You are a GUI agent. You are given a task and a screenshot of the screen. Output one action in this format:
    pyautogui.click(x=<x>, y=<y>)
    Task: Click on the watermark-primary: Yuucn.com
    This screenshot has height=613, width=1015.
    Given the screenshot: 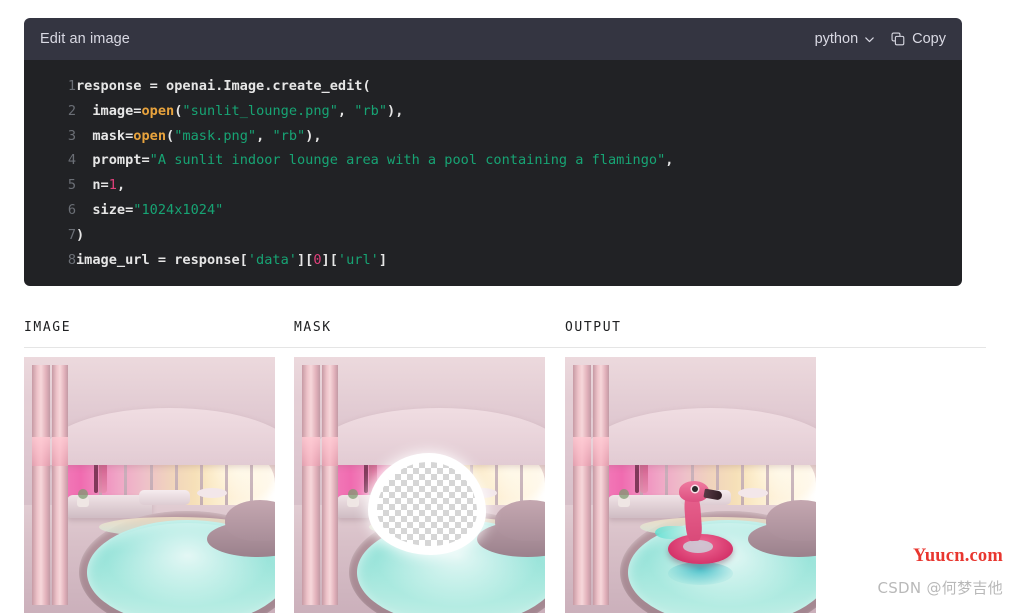 What is the action you would take?
    pyautogui.click(x=957, y=556)
    